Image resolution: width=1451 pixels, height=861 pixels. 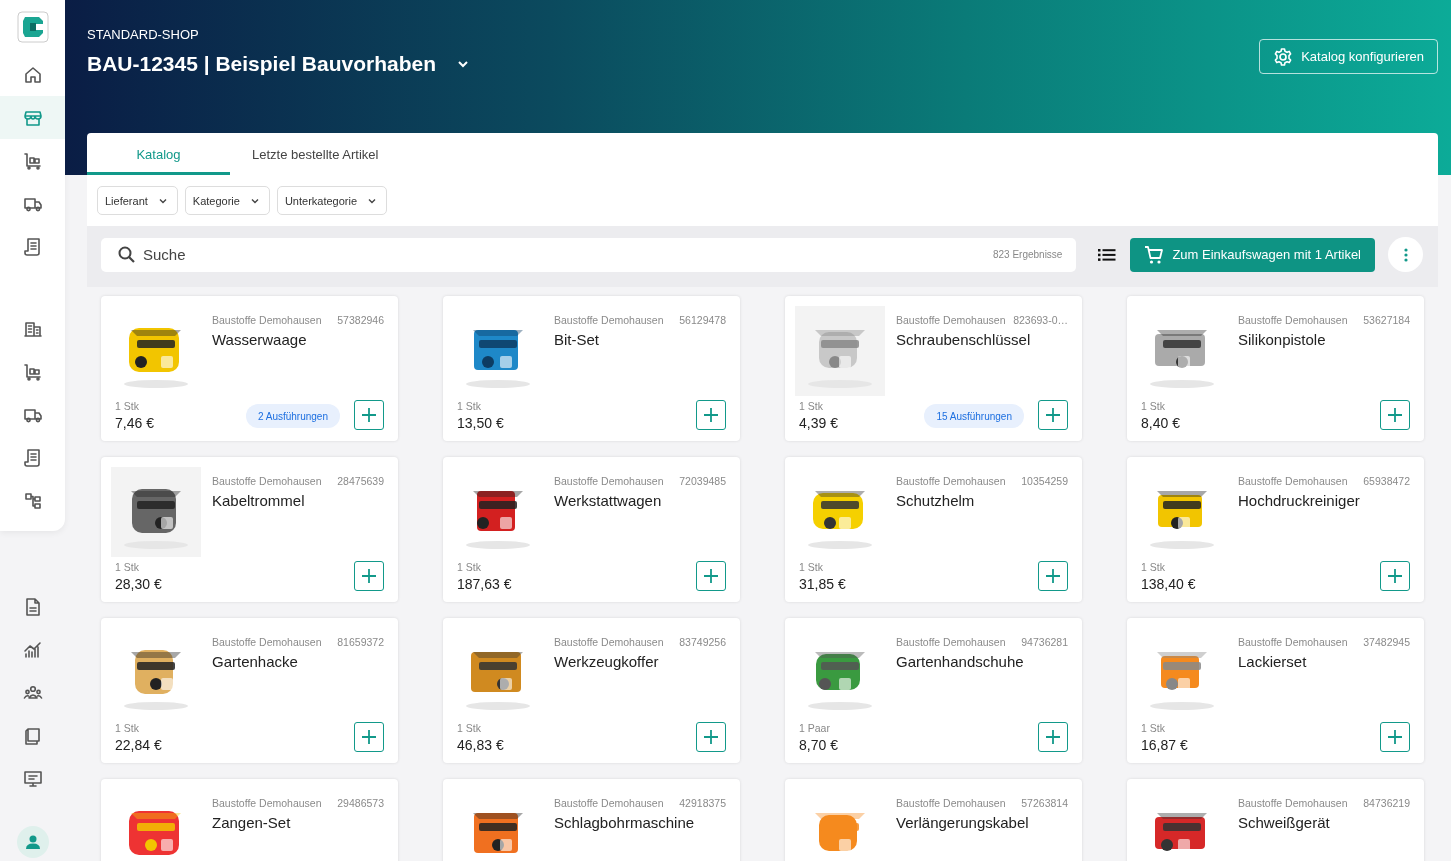 I want to click on shop-label: STANDARD-SHOP, so click(x=143, y=34).